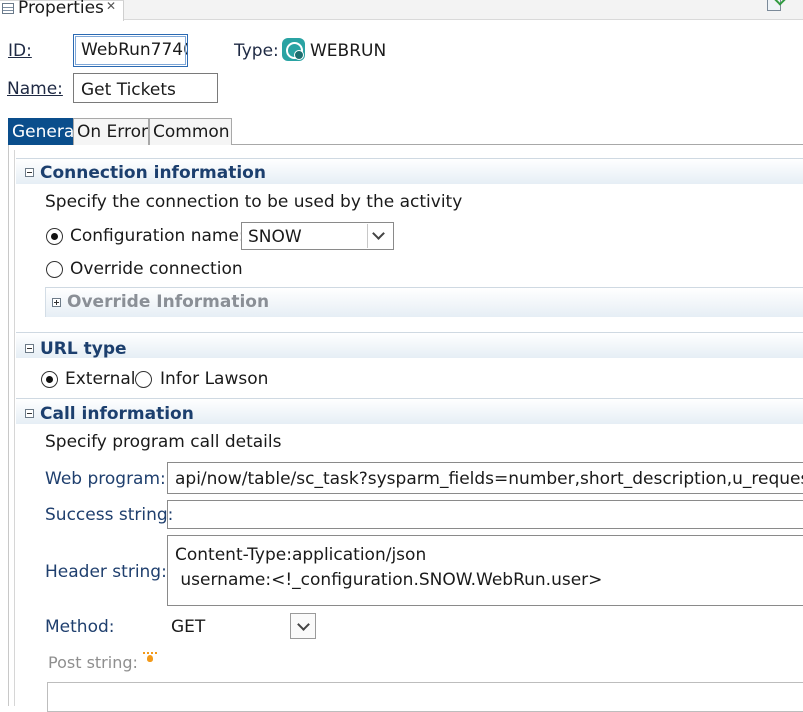  I want to click on view-menu-icon, so click(774, 5).